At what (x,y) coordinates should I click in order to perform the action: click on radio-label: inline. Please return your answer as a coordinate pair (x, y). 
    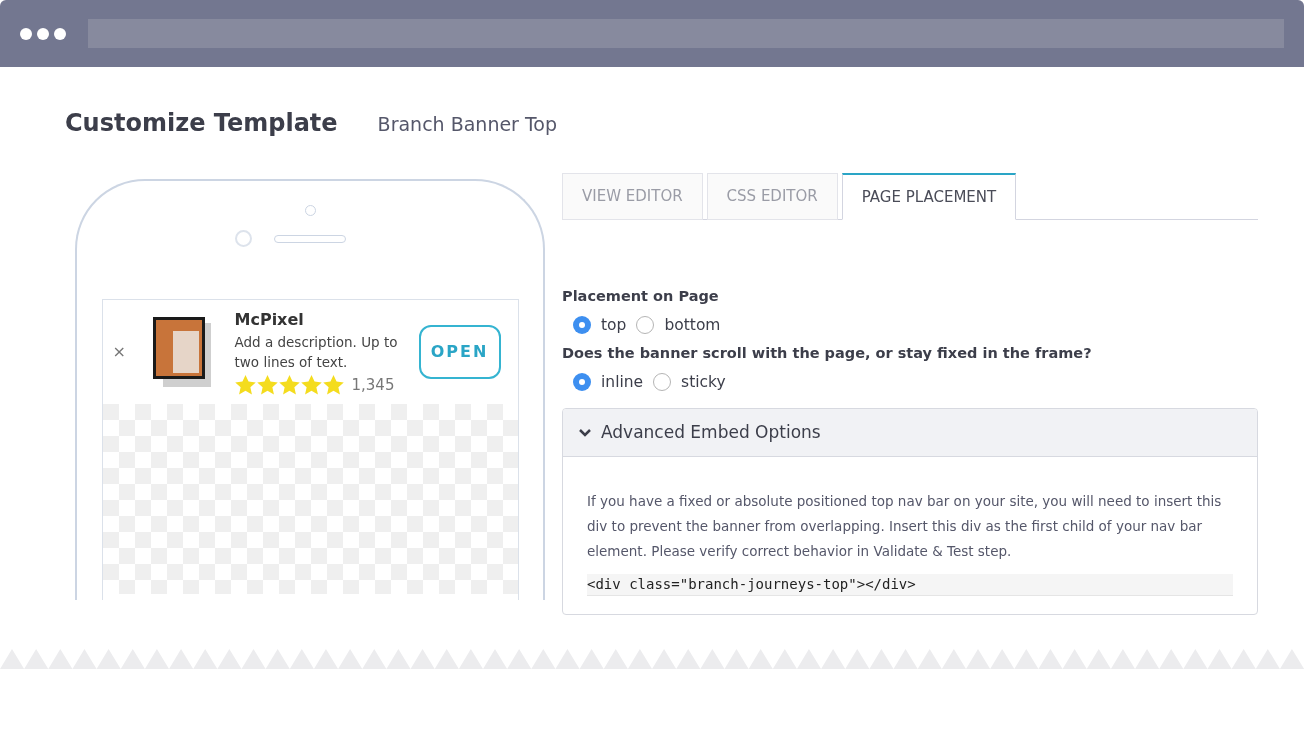
    Looking at the image, I should click on (622, 382).